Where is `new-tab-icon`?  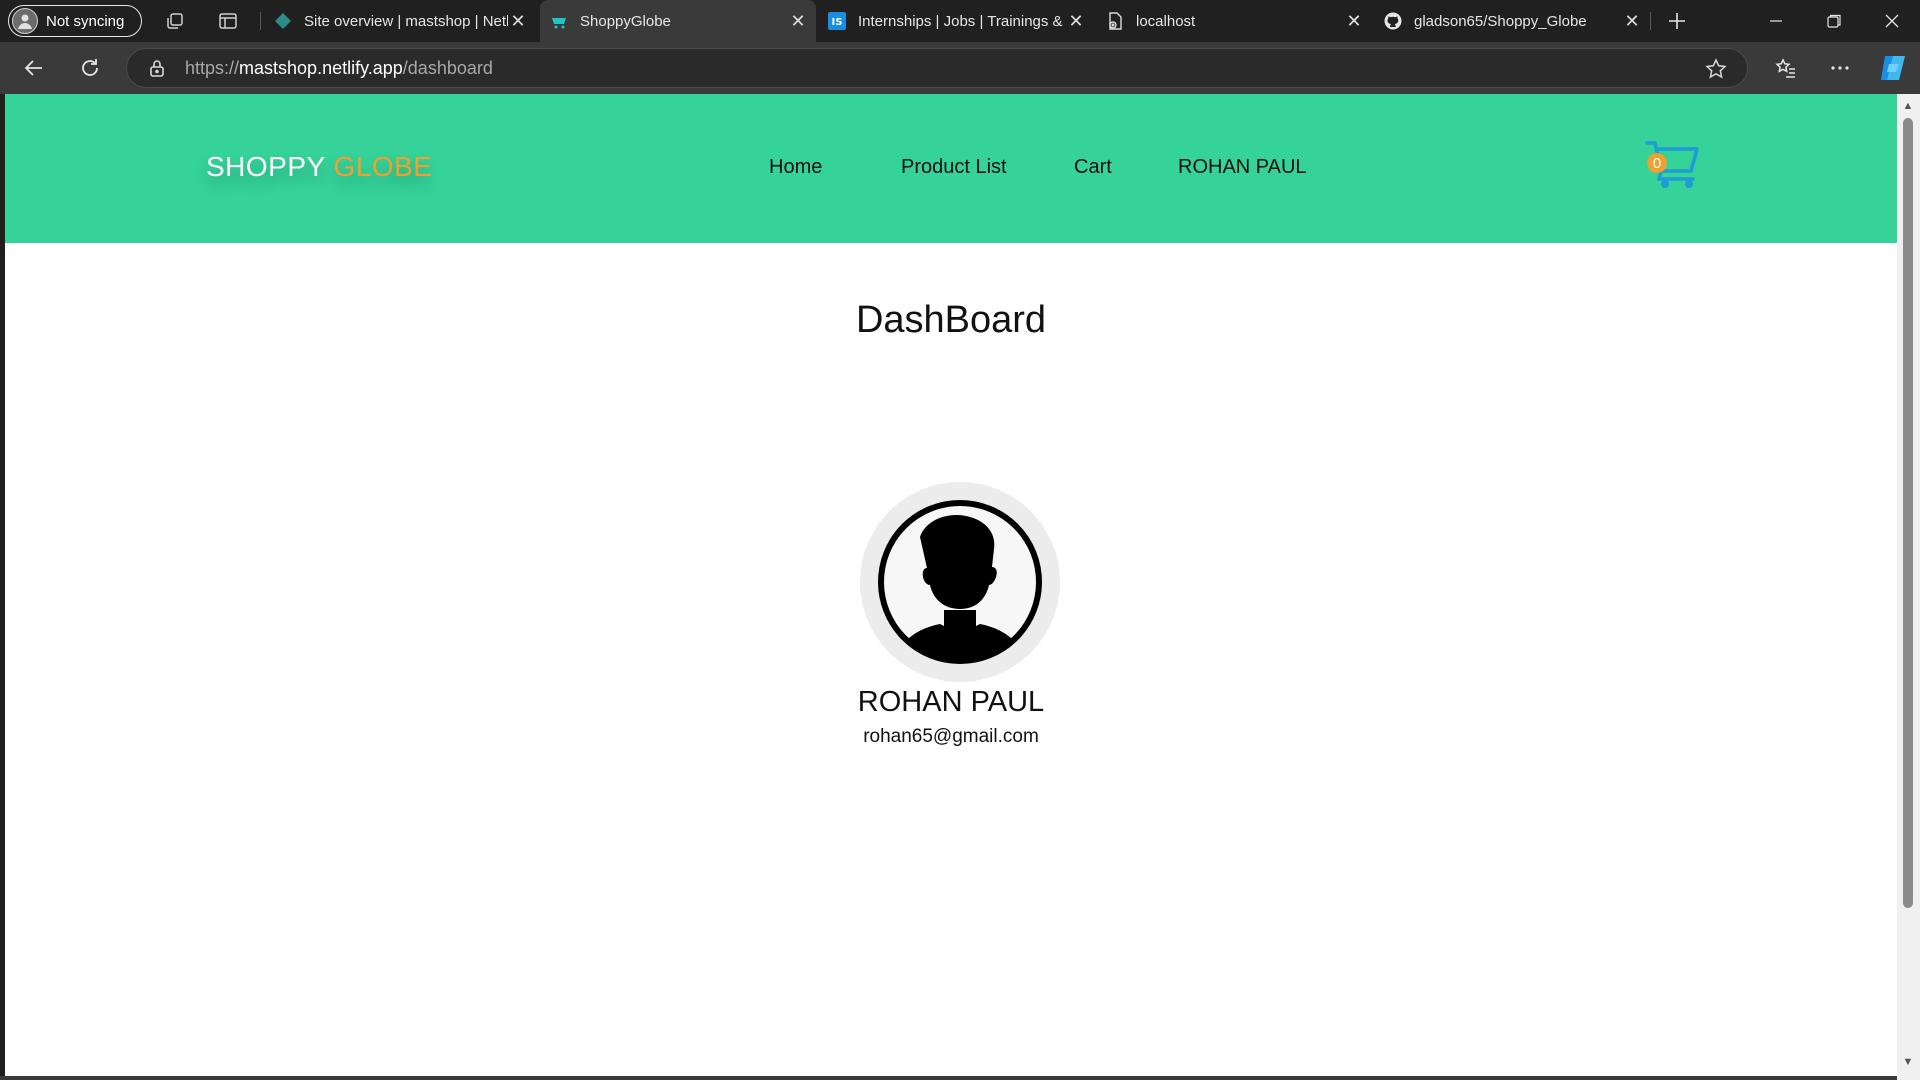 new-tab-icon is located at coordinates (1677, 21).